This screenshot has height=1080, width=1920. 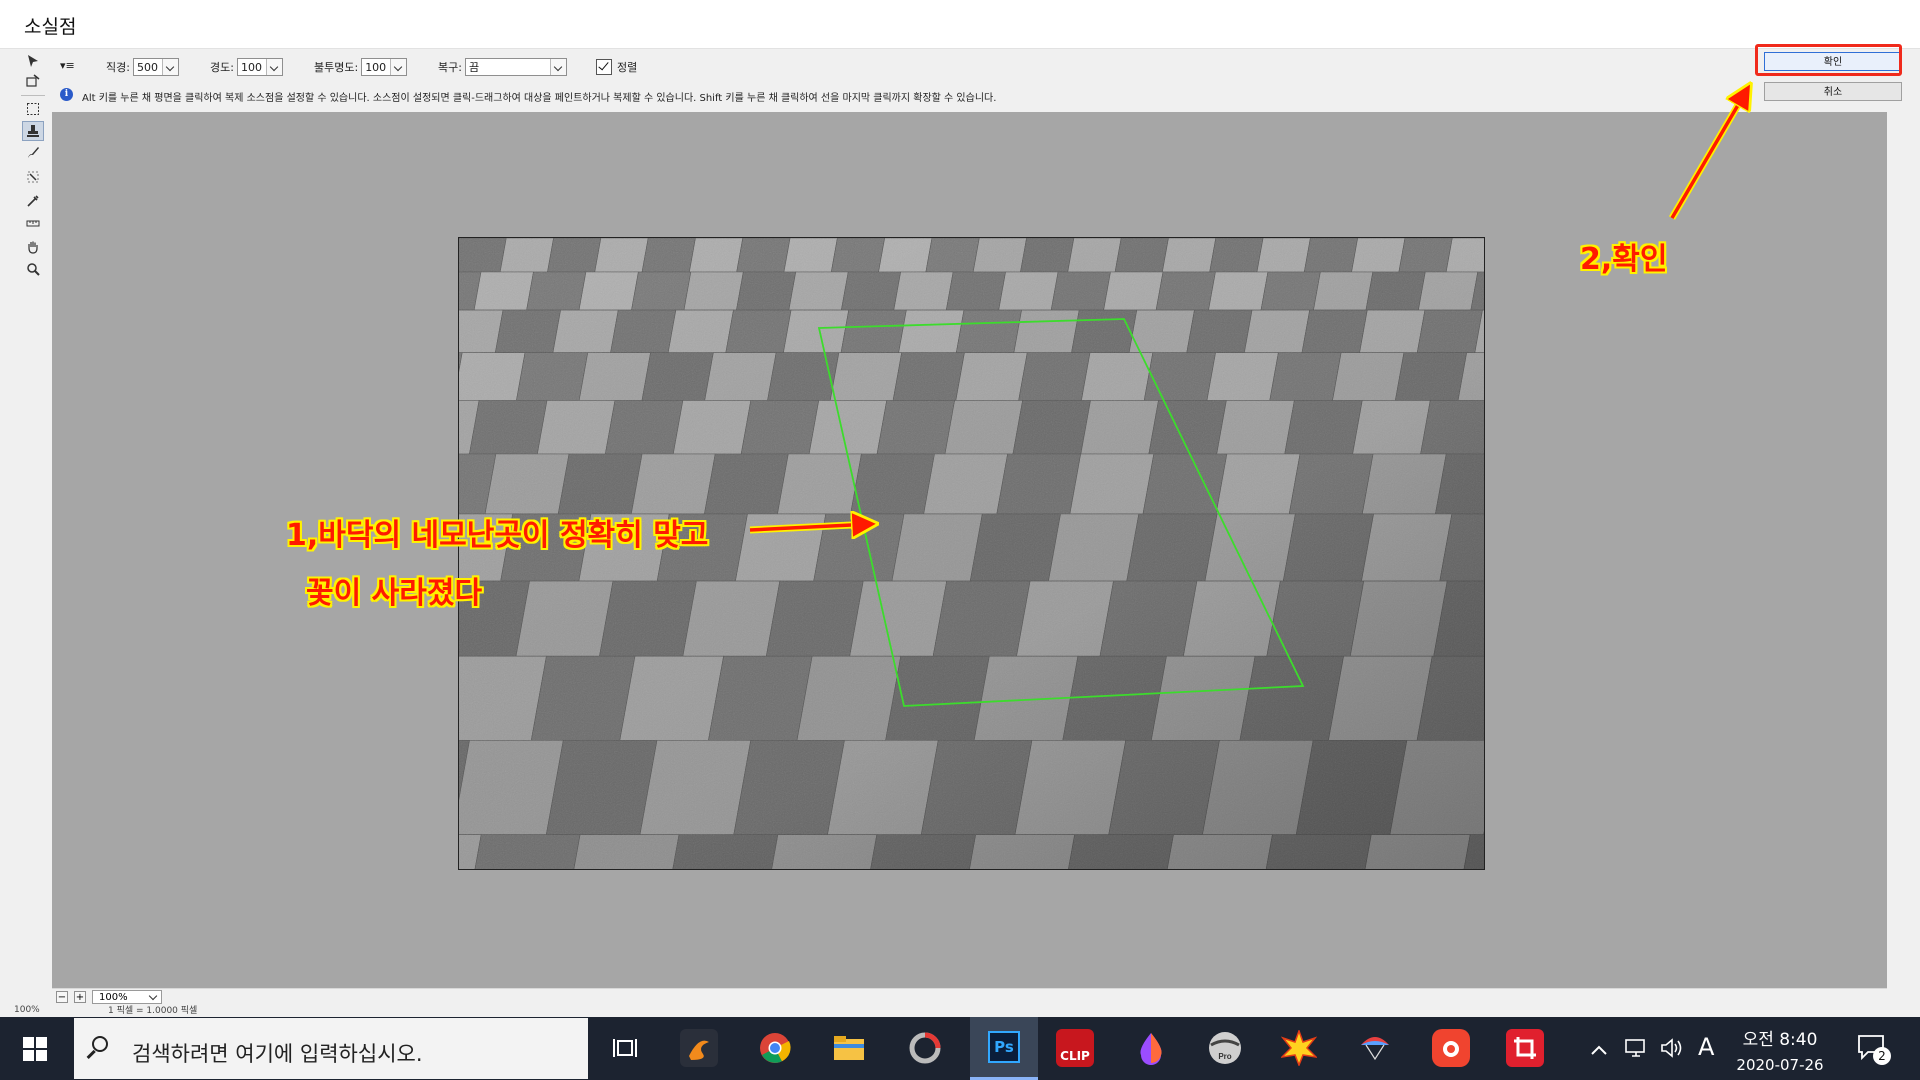 I want to click on chrome-icon, so click(x=775, y=1048).